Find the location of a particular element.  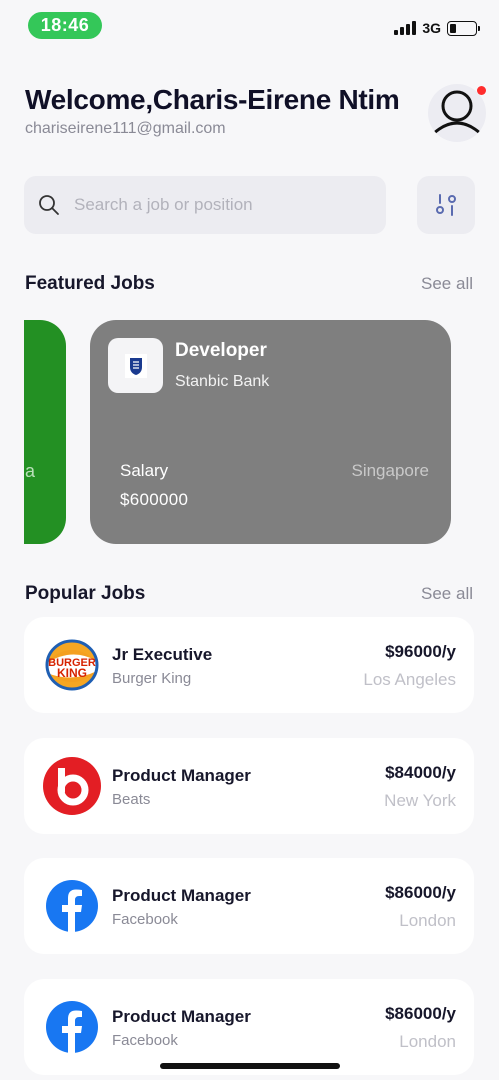

featured-jobs-title: Featured Jobs is located at coordinates (90, 283).